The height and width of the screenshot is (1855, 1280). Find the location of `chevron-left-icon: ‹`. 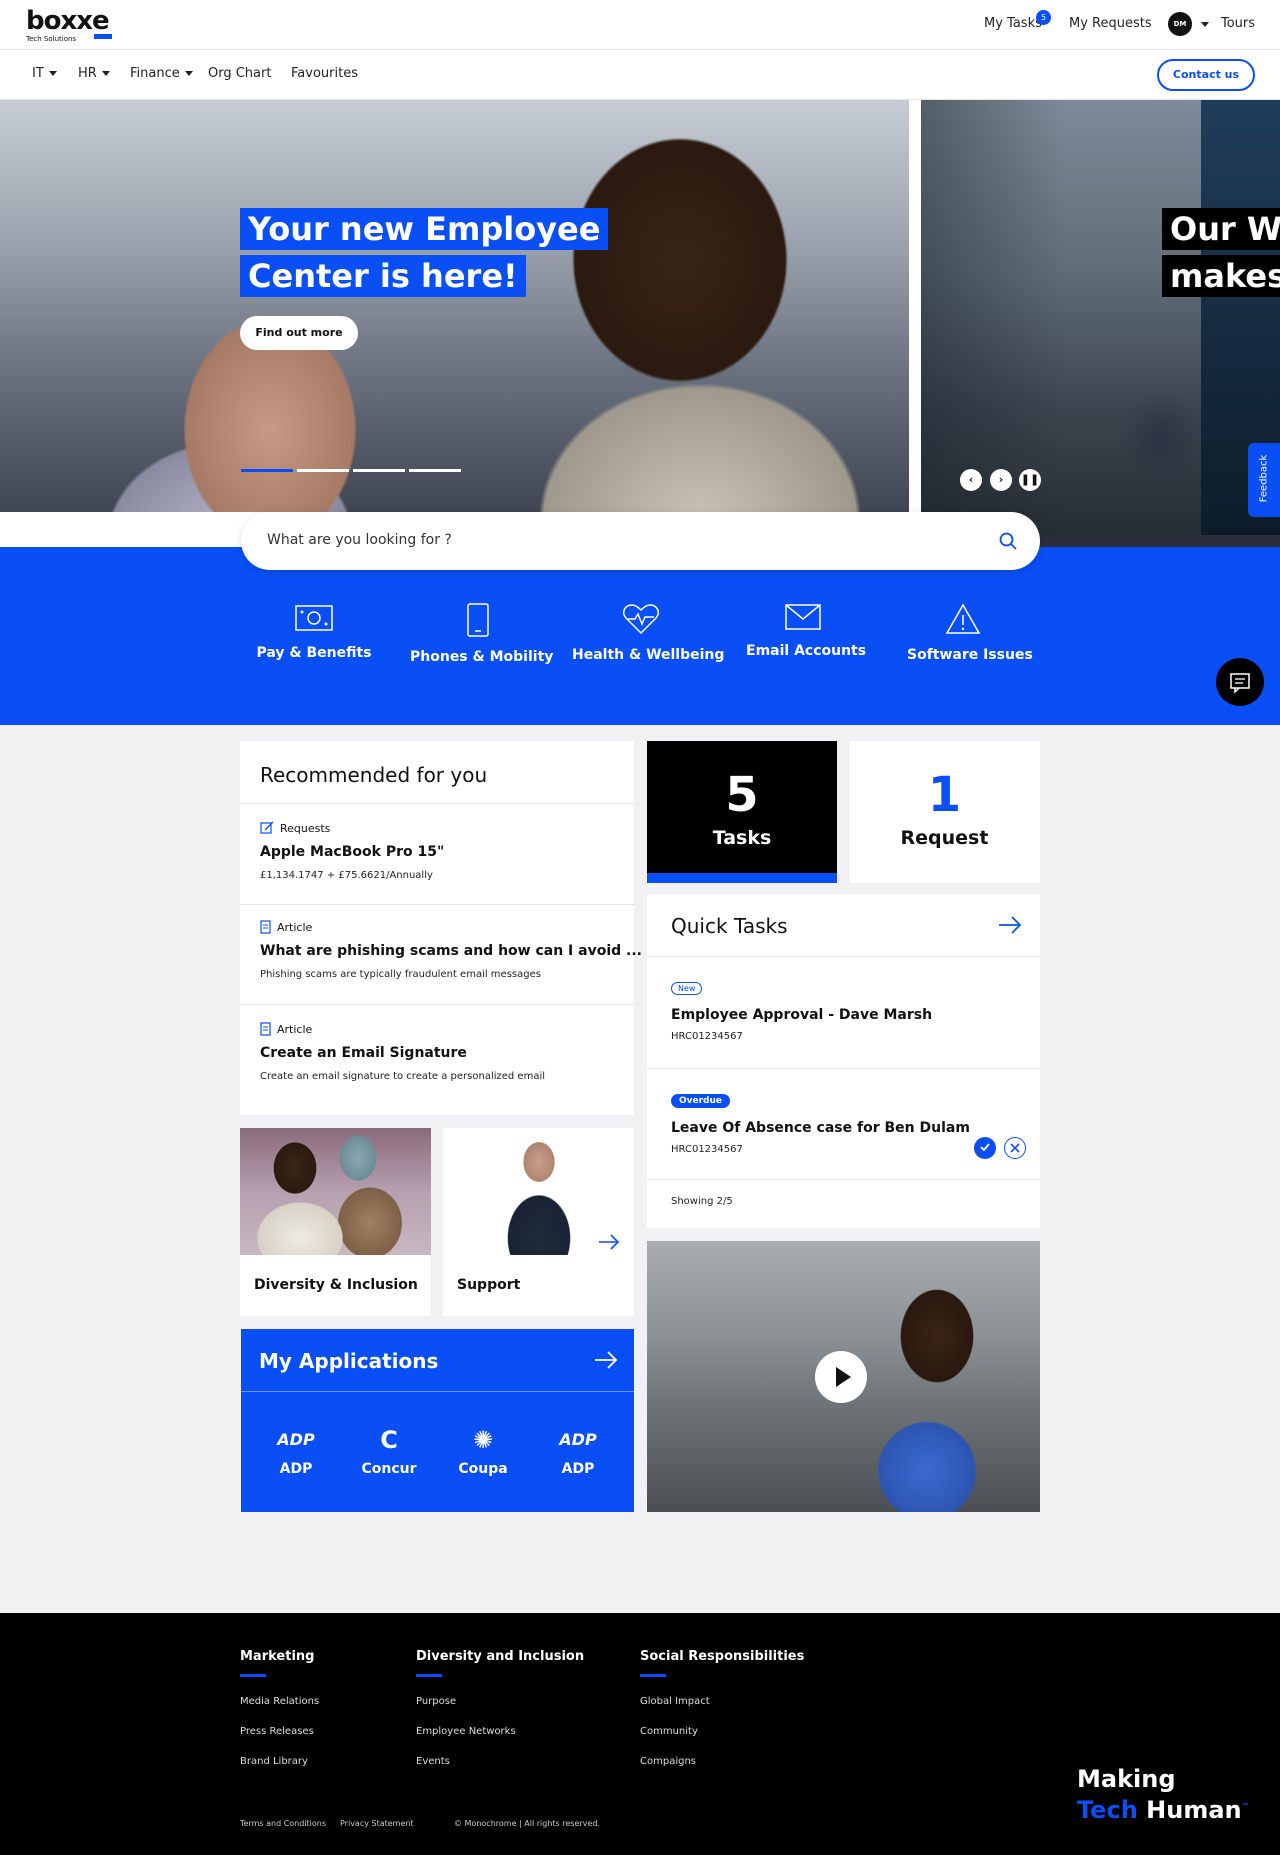

chevron-left-icon: ‹ is located at coordinates (971, 480).